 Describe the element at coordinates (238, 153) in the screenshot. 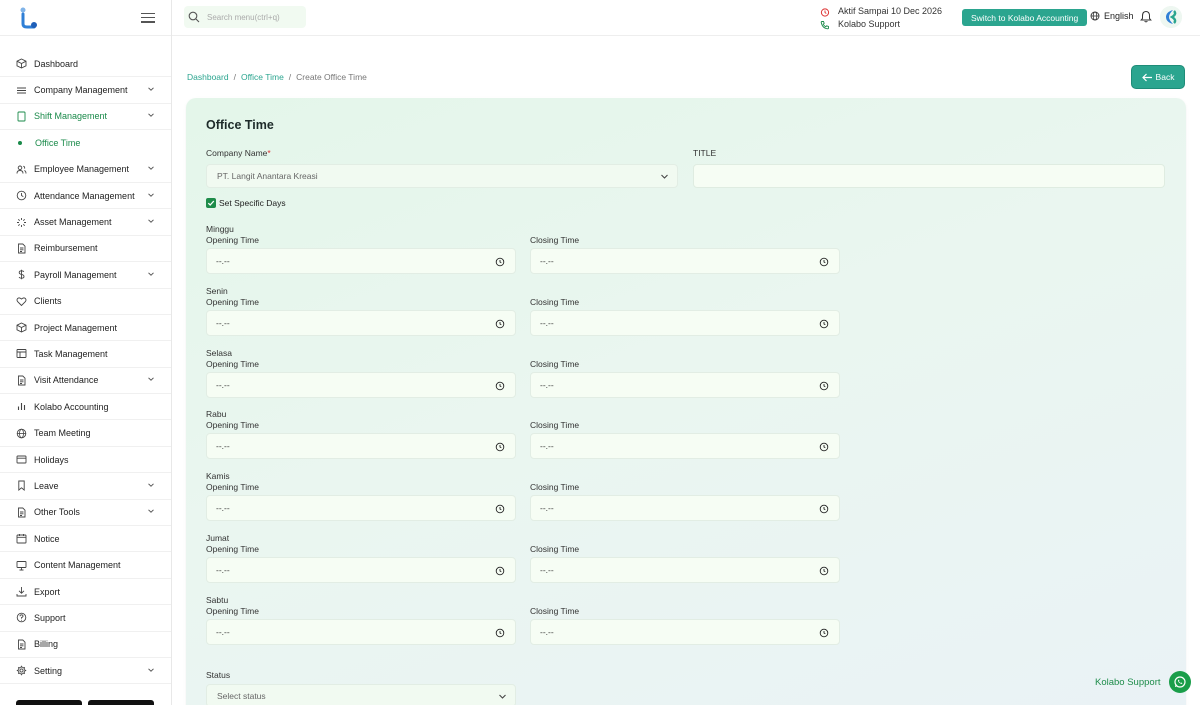

I see `company-name-label: Company Name*` at that location.